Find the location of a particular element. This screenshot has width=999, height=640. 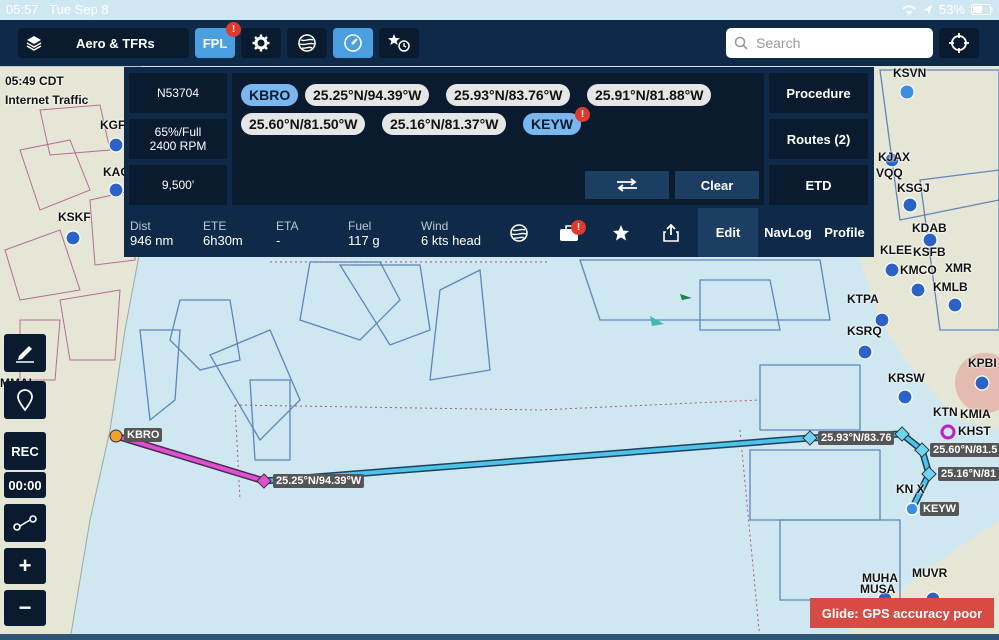

timer-value: 00:00 is located at coordinates (25, 485).